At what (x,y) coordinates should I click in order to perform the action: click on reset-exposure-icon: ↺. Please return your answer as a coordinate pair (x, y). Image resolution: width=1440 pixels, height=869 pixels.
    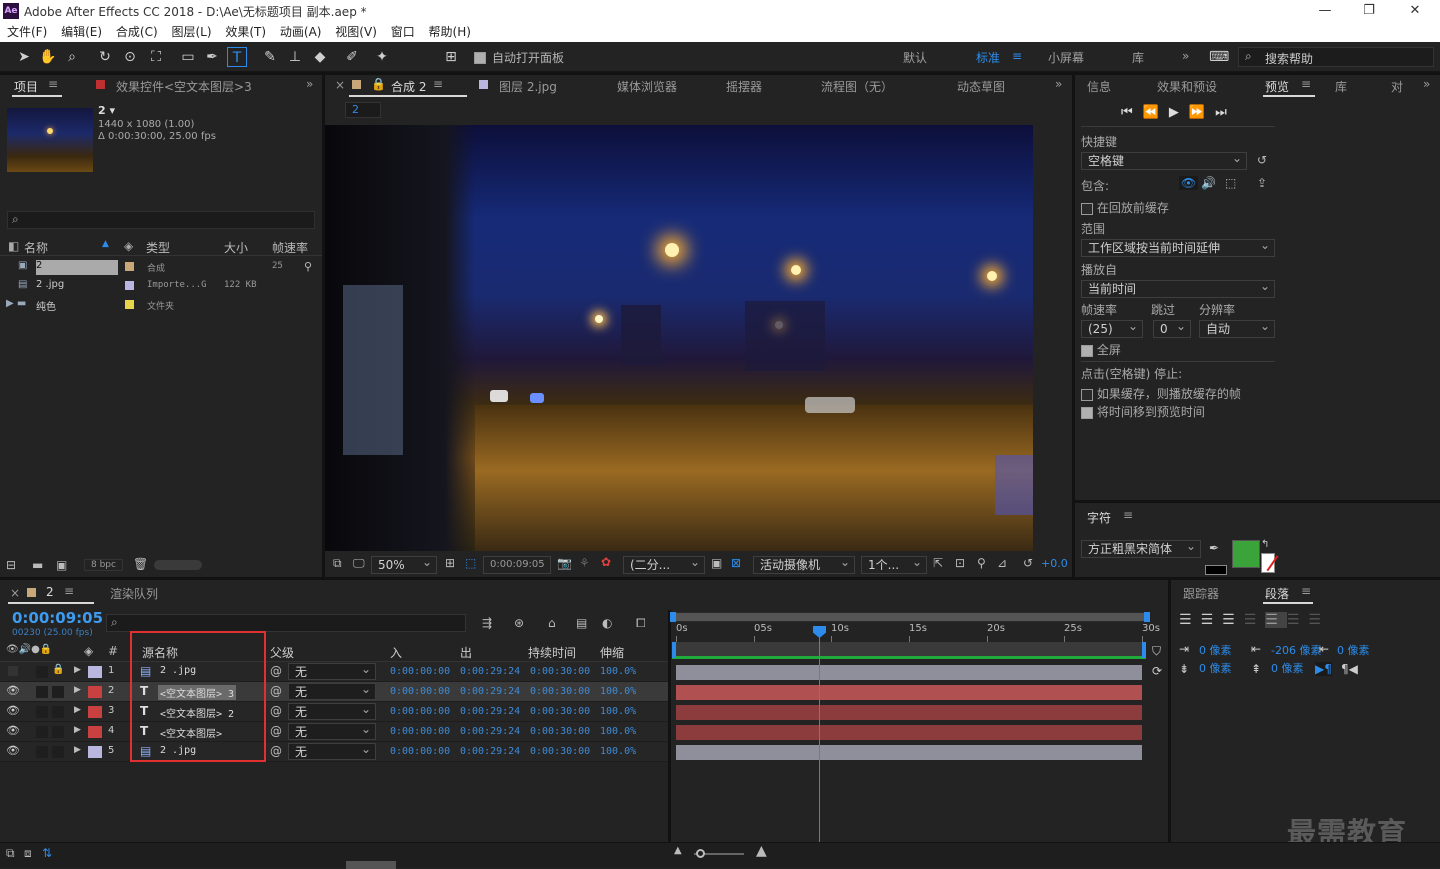
    Looking at the image, I should click on (1028, 563).